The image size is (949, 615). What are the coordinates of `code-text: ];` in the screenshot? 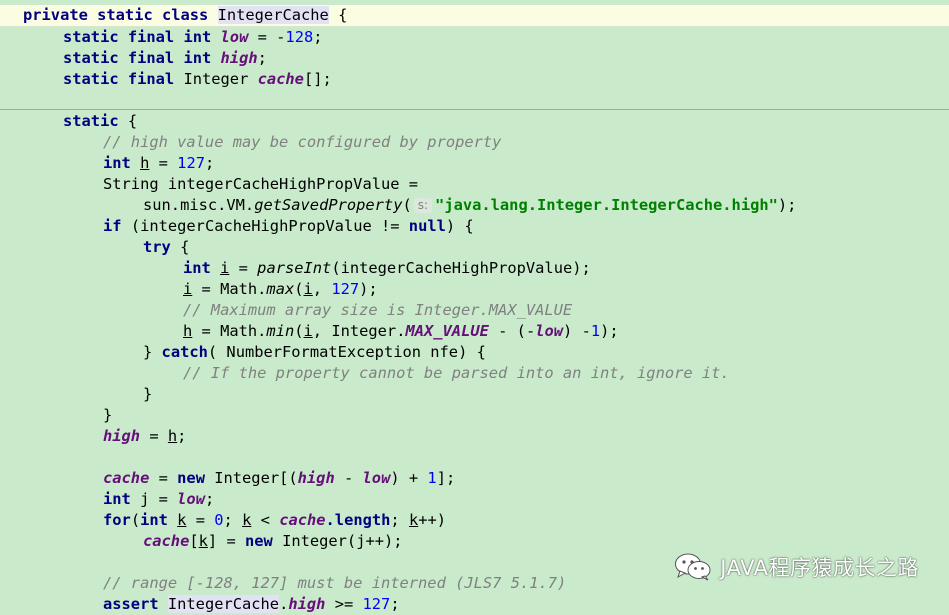 It's located at (446, 478).